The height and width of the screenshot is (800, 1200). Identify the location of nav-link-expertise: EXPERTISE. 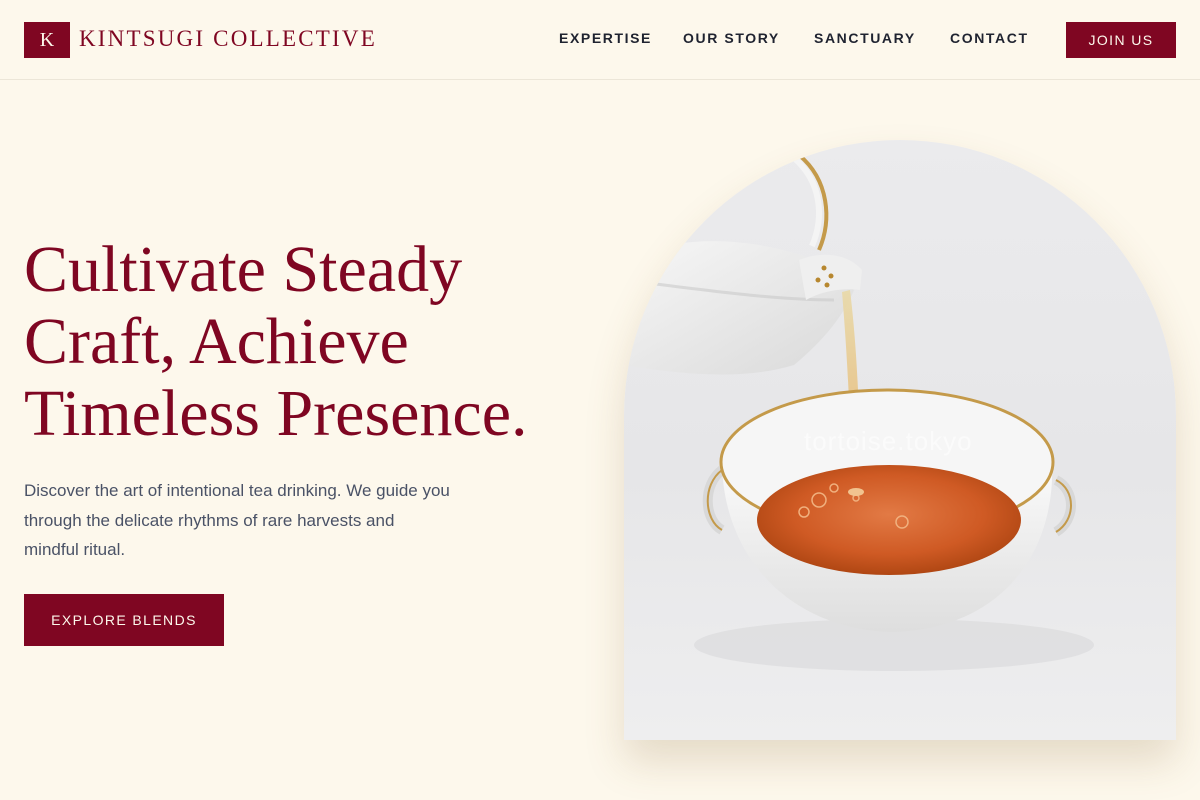
(605, 38).